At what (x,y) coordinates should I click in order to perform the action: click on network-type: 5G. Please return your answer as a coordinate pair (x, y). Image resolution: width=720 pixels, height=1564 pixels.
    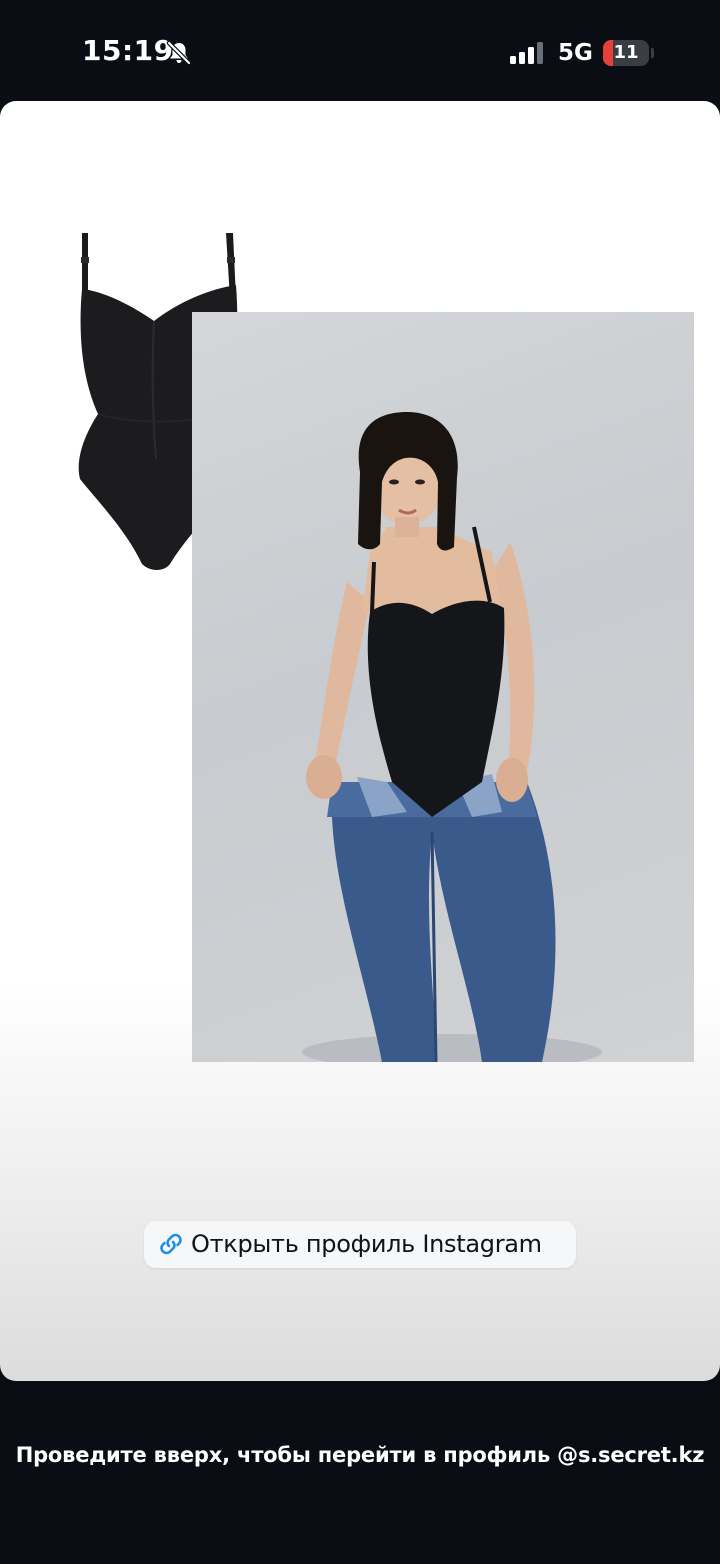
    Looking at the image, I should click on (575, 53).